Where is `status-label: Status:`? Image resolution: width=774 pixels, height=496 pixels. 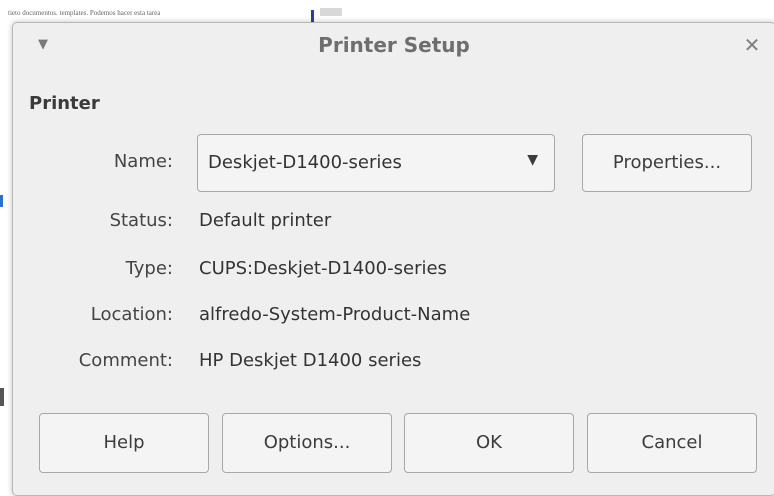
status-label: Status: is located at coordinates (141, 220).